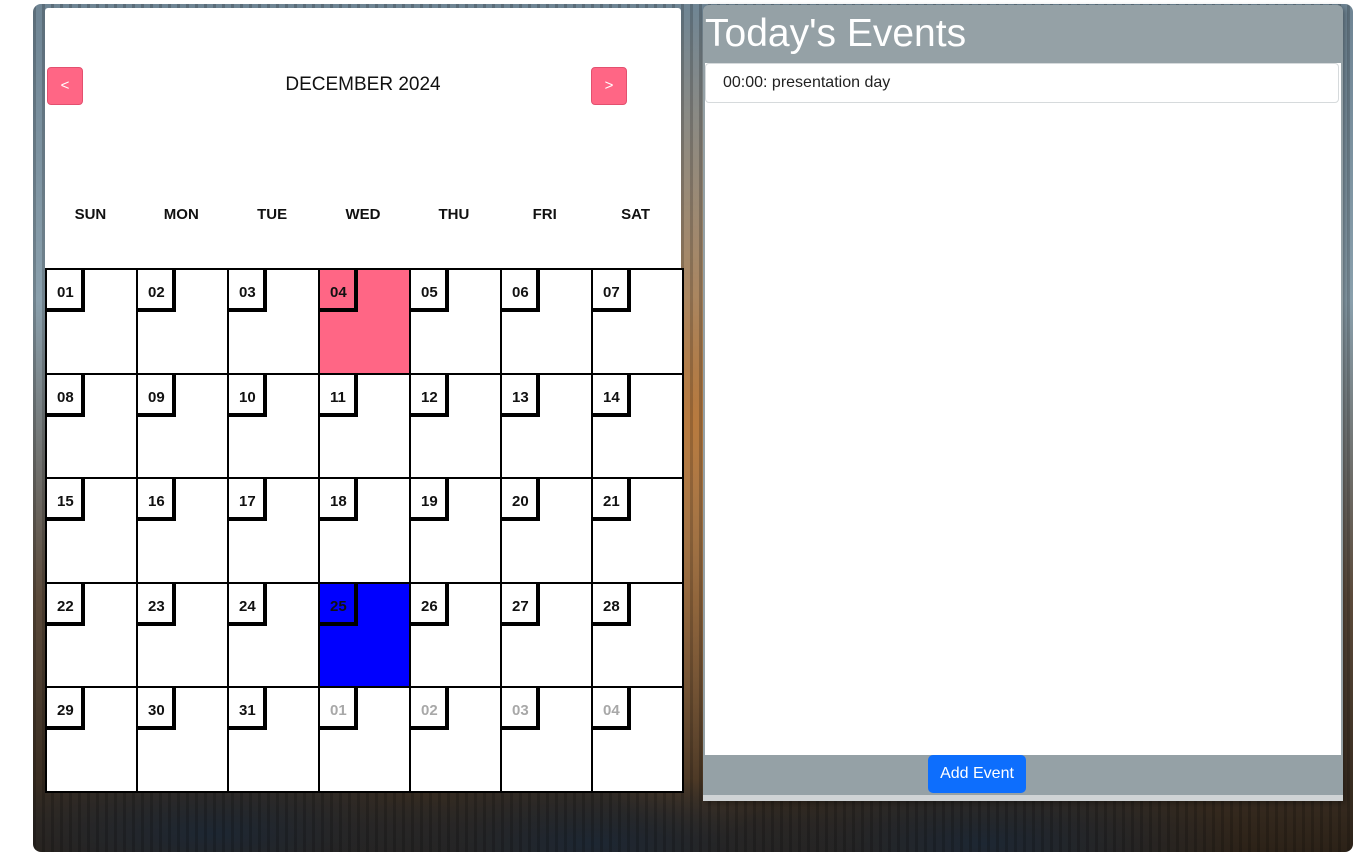 This screenshot has height=865, width=1367. I want to click on weekday-wed: WED, so click(363, 214).